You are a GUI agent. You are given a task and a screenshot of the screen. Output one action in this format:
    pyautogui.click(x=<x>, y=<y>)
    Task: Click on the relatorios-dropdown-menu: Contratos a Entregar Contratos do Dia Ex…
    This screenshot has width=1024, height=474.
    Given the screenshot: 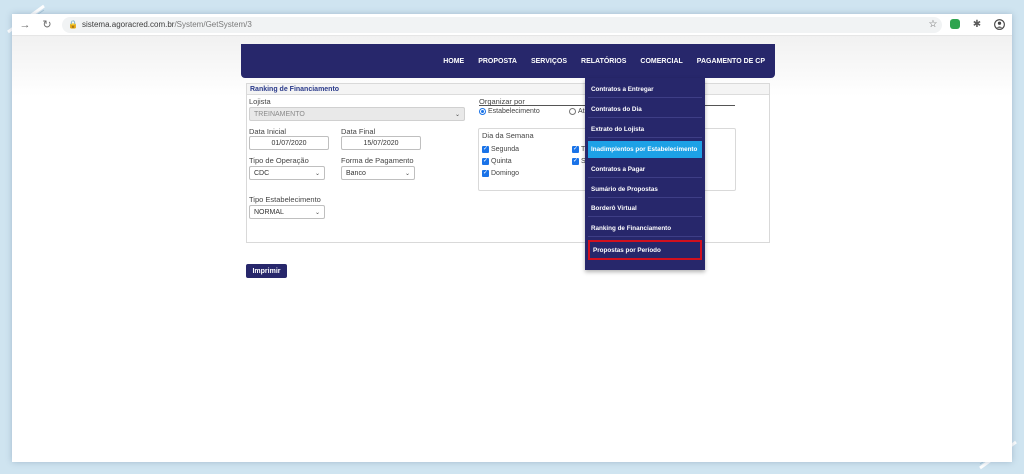 What is the action you would take?
    pyautogui.click(x=645, y=174)
    